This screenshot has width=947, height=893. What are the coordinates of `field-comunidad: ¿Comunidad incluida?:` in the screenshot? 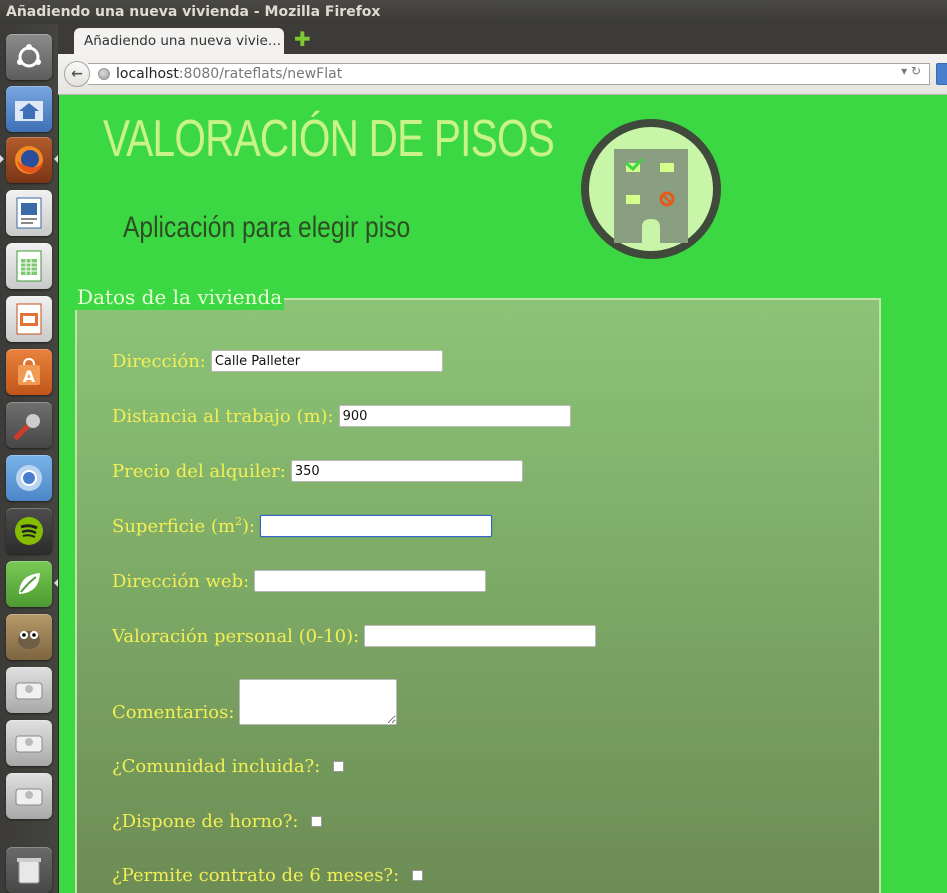 It's located at (228, 766).